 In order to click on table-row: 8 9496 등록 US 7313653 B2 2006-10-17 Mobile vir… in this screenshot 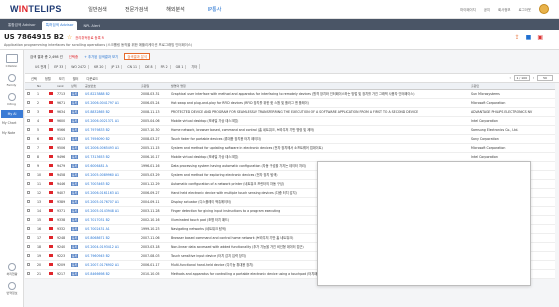, I will do `click(290, 157)`.